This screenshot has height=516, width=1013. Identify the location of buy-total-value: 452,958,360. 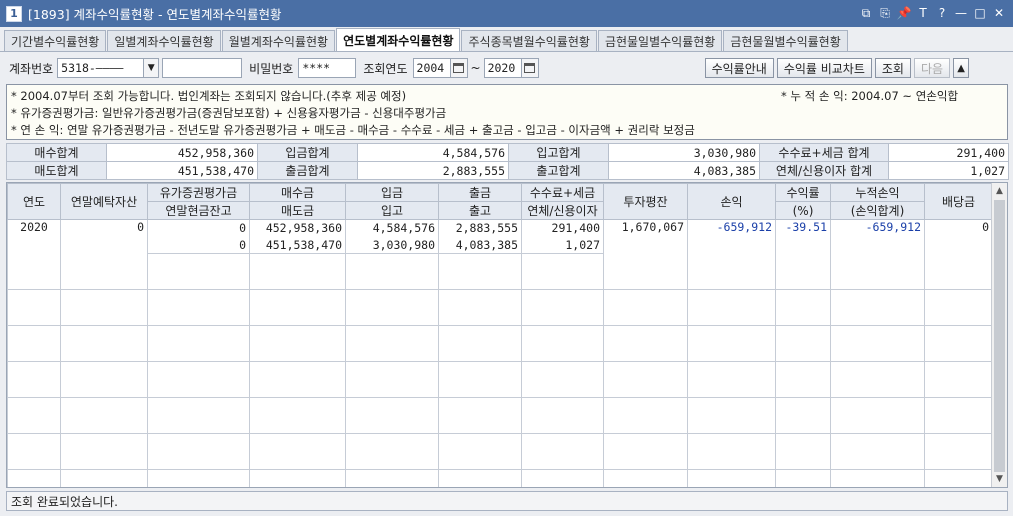
(182, 152).